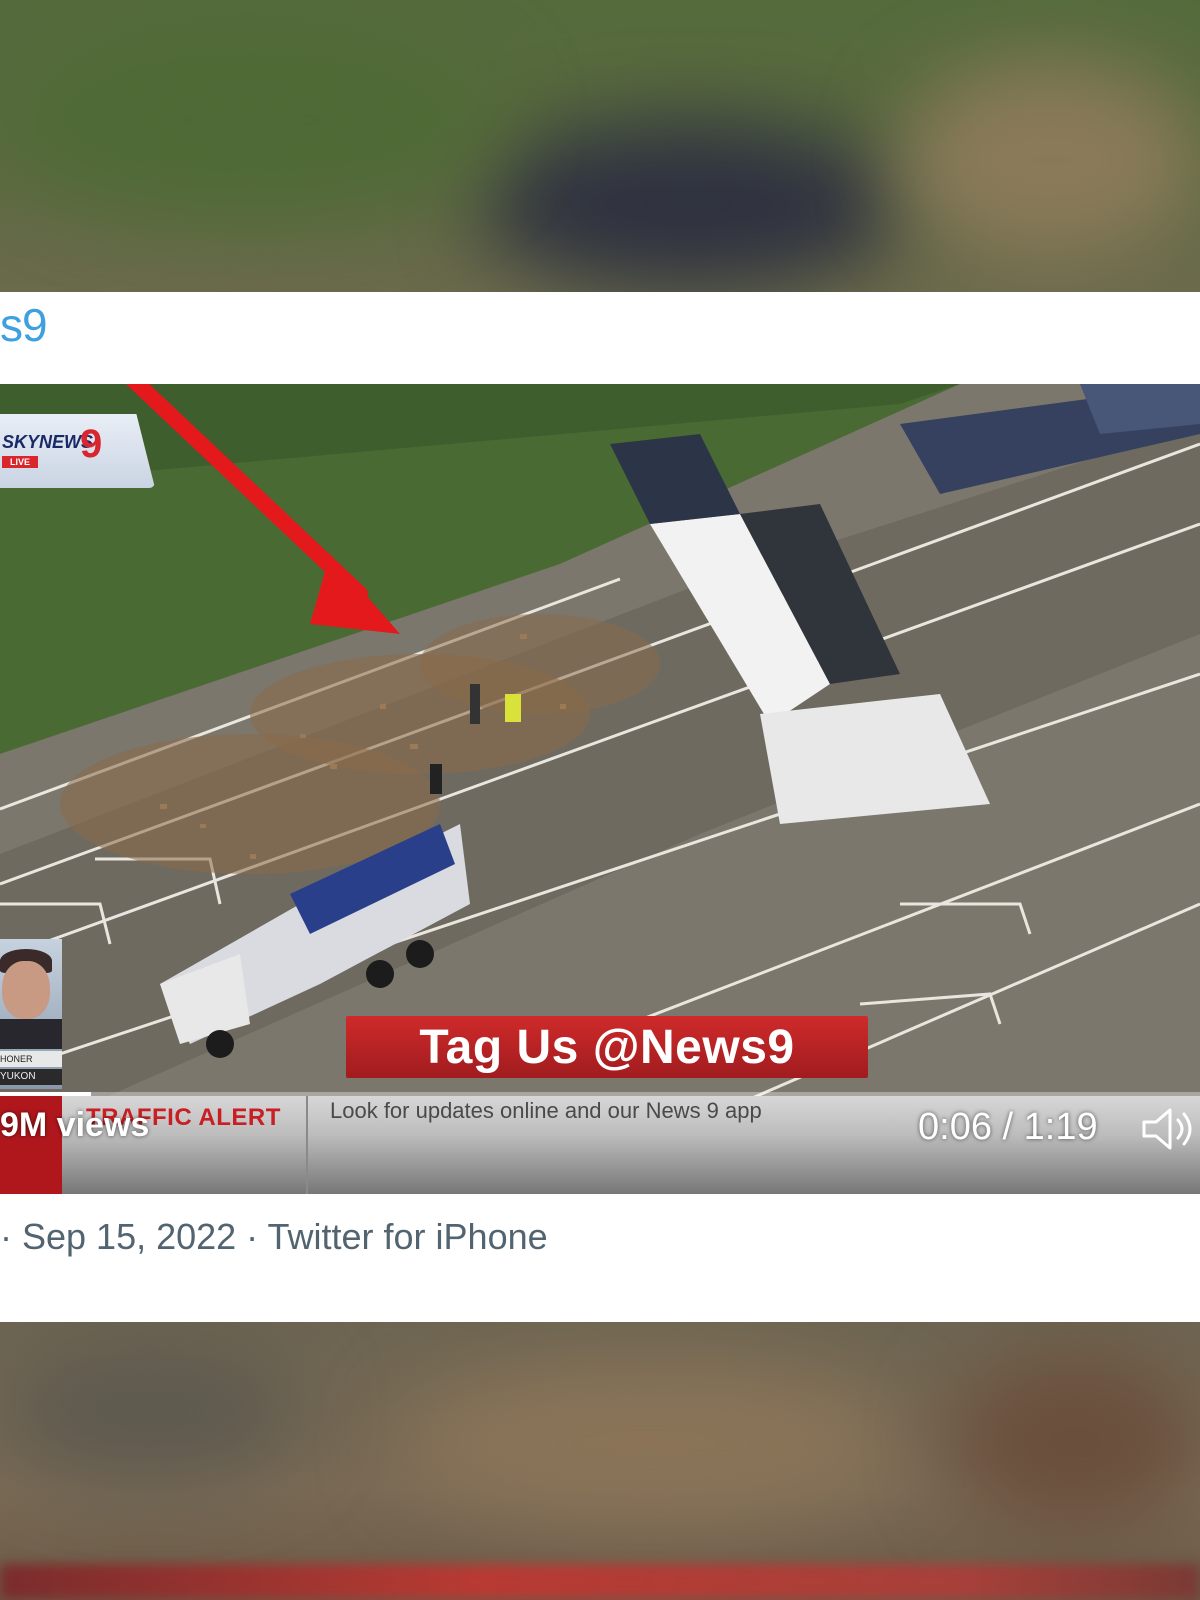  Describe the element at coordinates (31, 1077) in the screenshot. I see `reporter-location: YUKON` at that location.